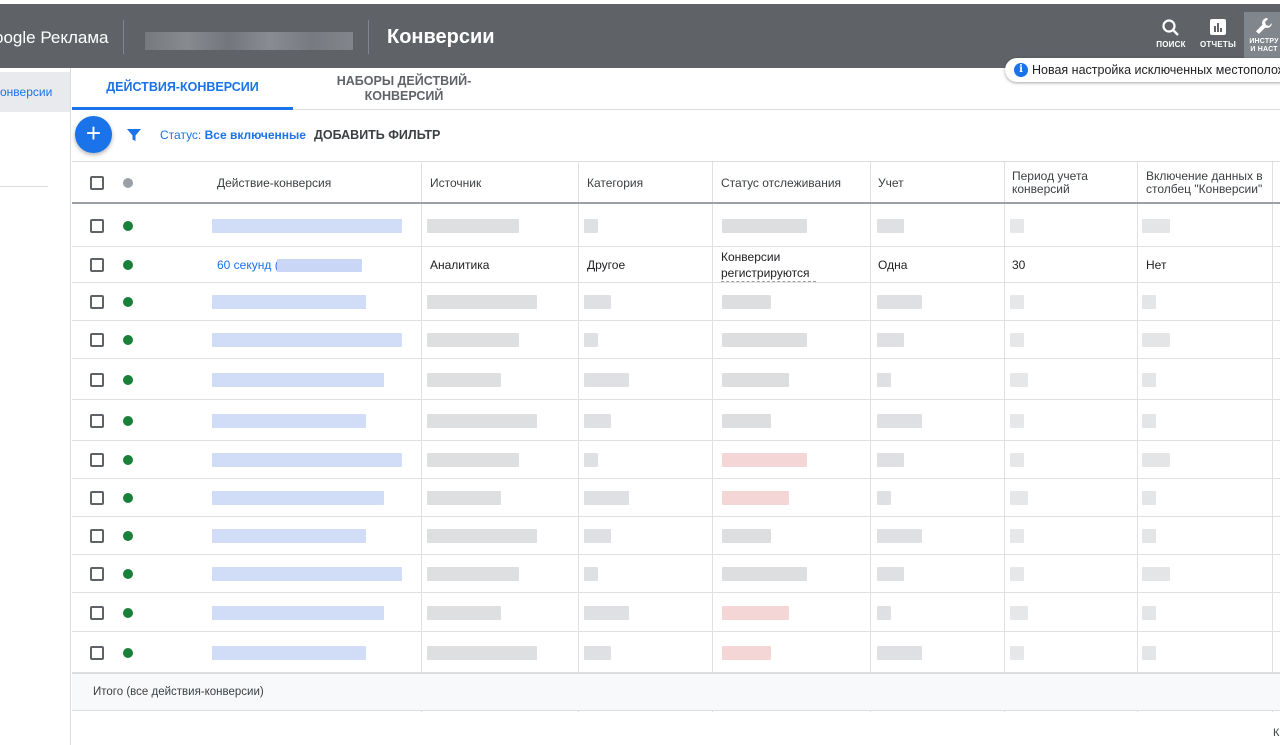 Image resolution: width=1280 pixels, height=745 pixels. What do you see at coordinates (128, 183) in the screenshot?
I see `status-column-icon` at bounding box center [128, 183].